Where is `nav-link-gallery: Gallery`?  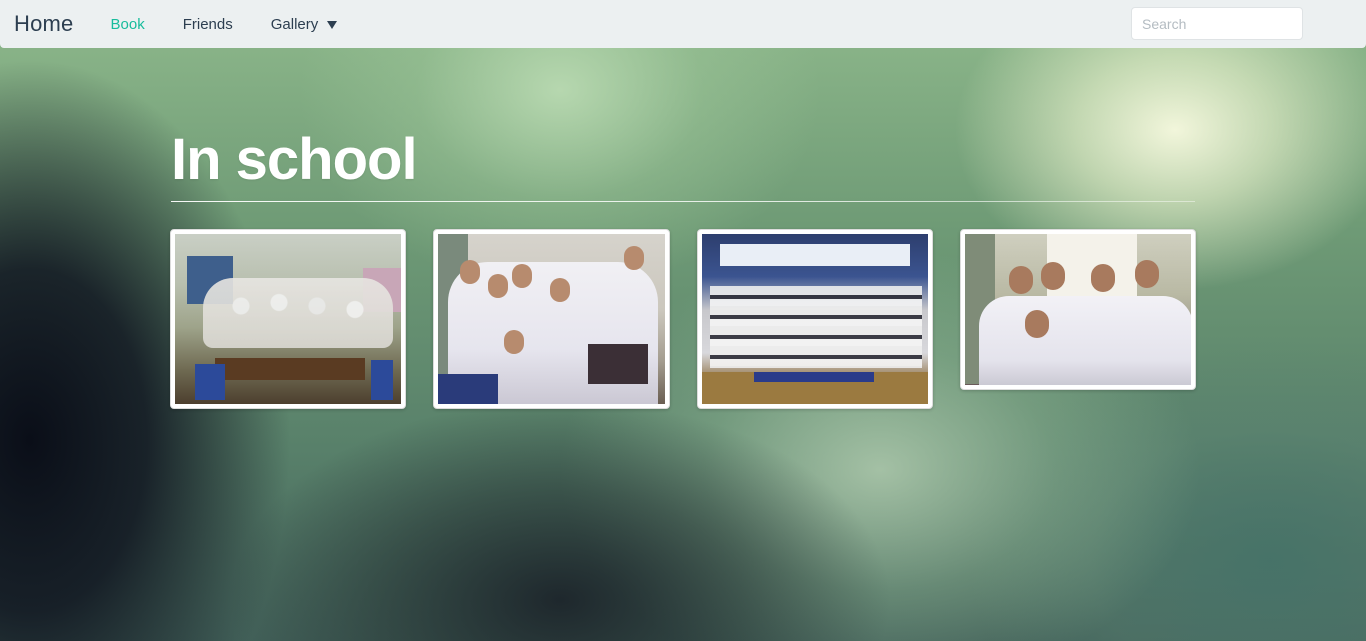 nav-link-gallery: Gallery is located at coordinates (304, 24).